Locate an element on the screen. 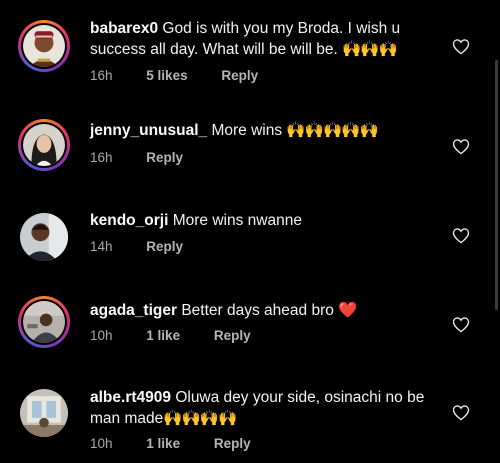 The width and height of the screenshot is (500, 463). raised-hands-emoji: 🙌🙌🙌🙌 is located at coordinates (200, 418).